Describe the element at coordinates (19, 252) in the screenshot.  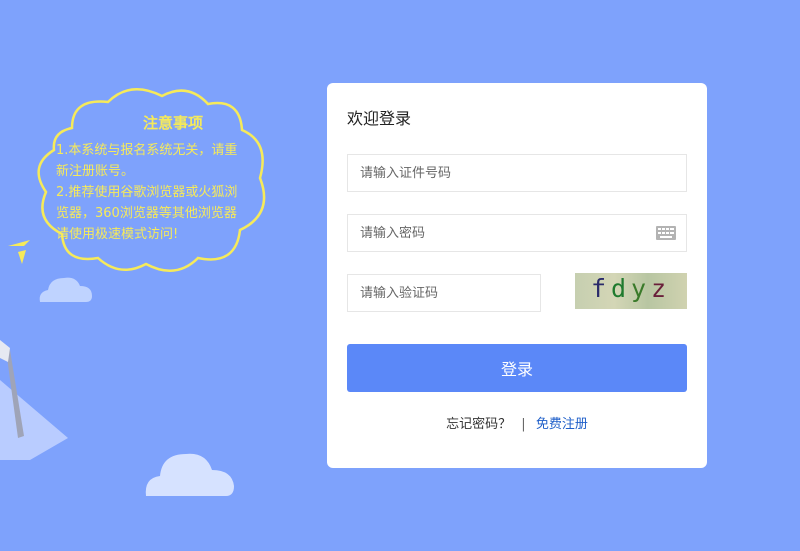
I see `speech-tail-icon` at that location.